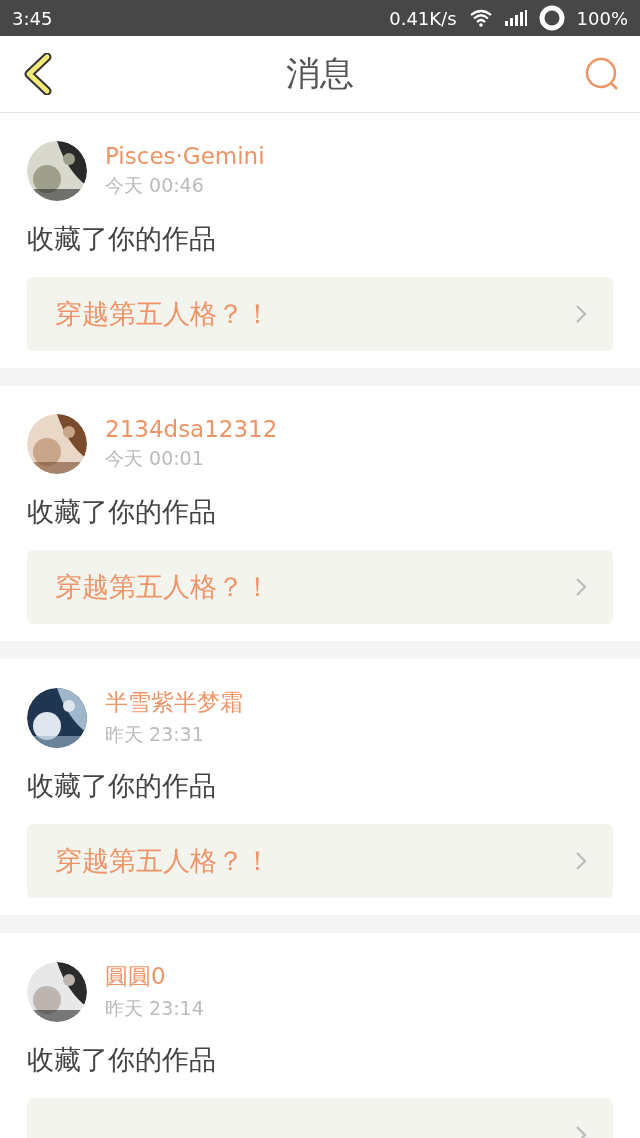 The height and width of the screenshot is (1138, 640). Describe the element at coordinates (174, 702) in the screenshot. I see `user-name: 半雪紫半梦霜` at that location.